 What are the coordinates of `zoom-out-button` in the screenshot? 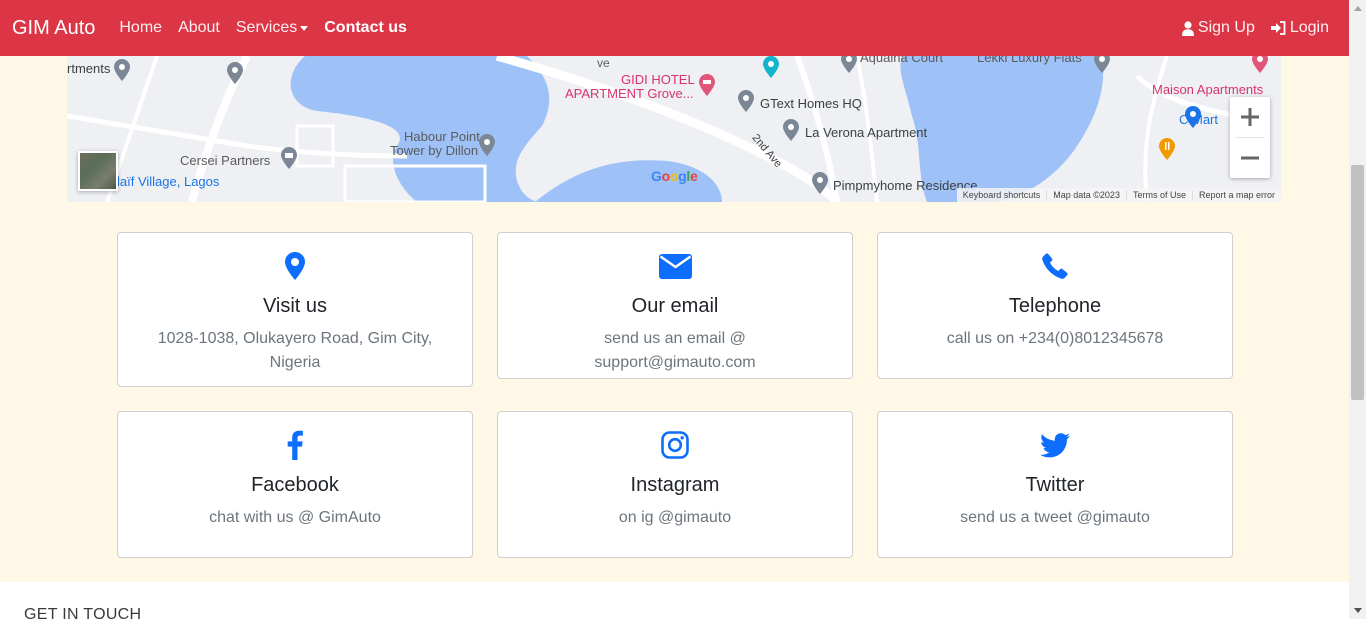 It's located at (1250, 158).